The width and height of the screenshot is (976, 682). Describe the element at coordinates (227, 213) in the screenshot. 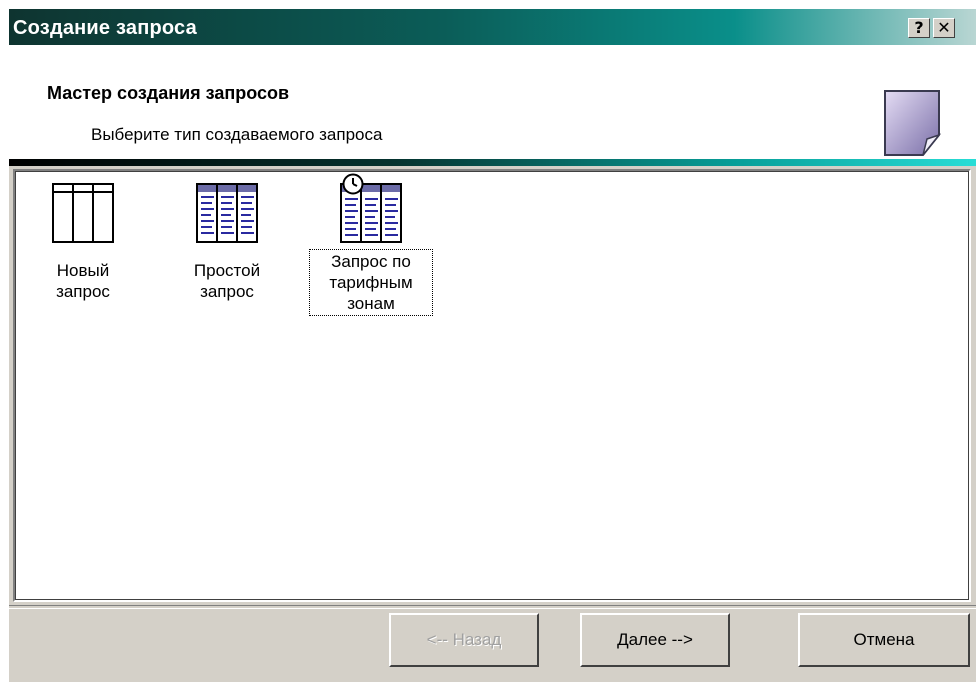

I see `simple-query-icon` at that location.